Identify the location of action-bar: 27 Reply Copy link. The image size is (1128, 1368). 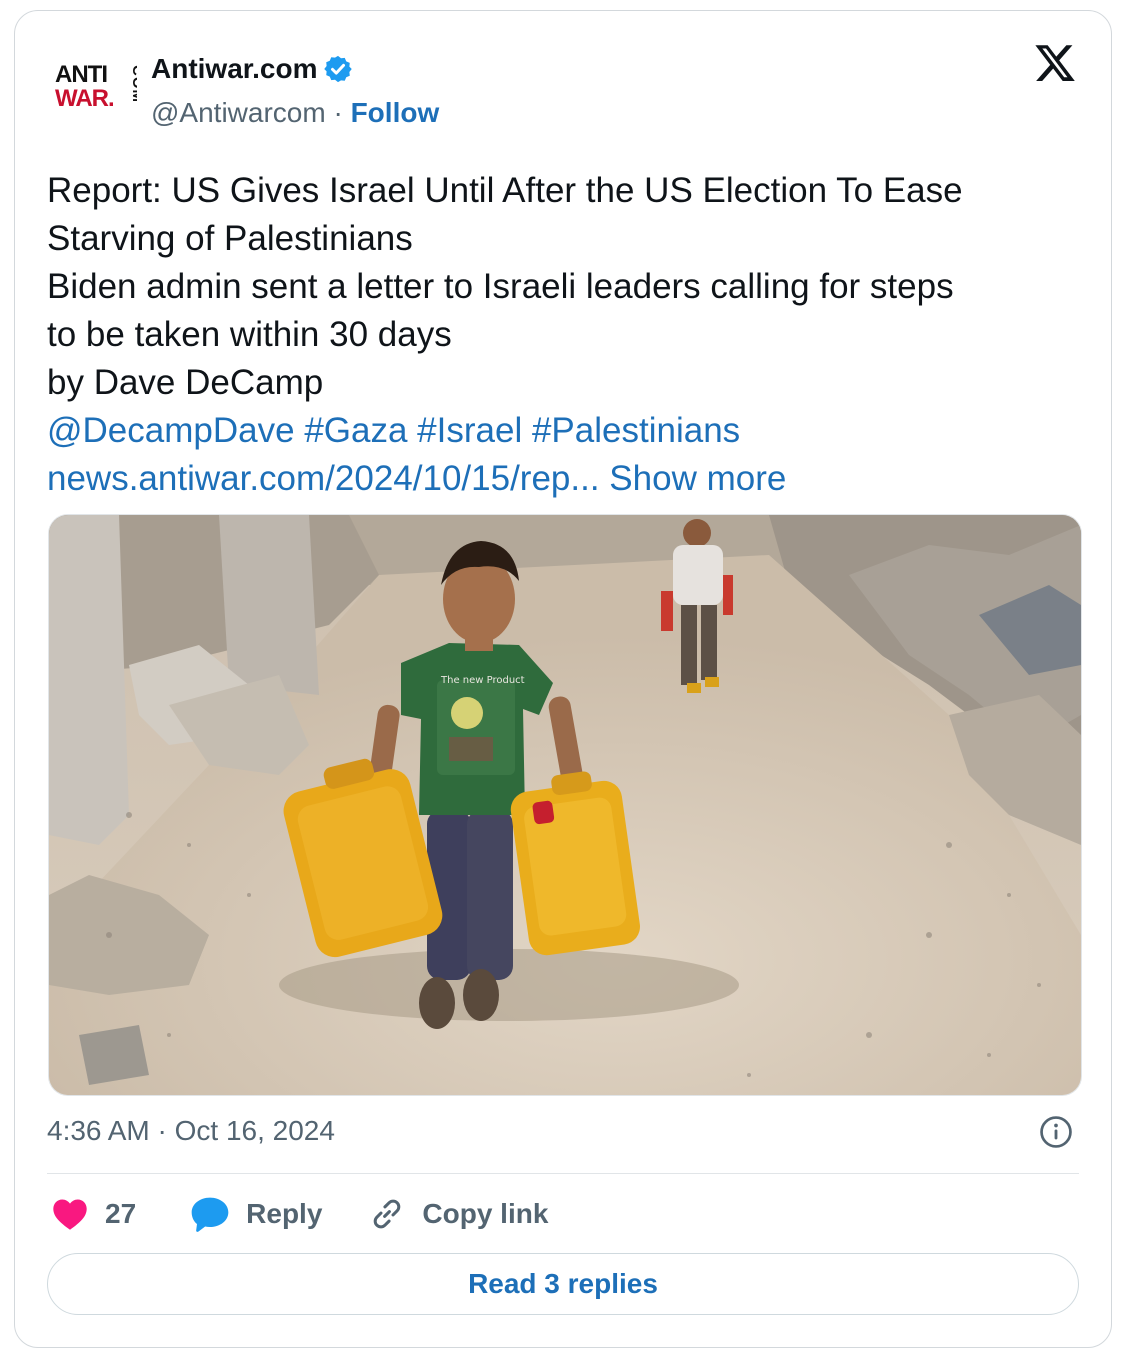
(319, 1214).